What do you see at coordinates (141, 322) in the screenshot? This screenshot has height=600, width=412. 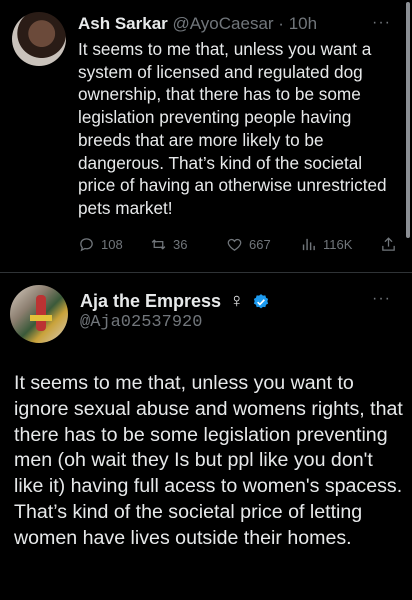 I see `author-handle: @Aja02537920` at bounding box center [141, 322].